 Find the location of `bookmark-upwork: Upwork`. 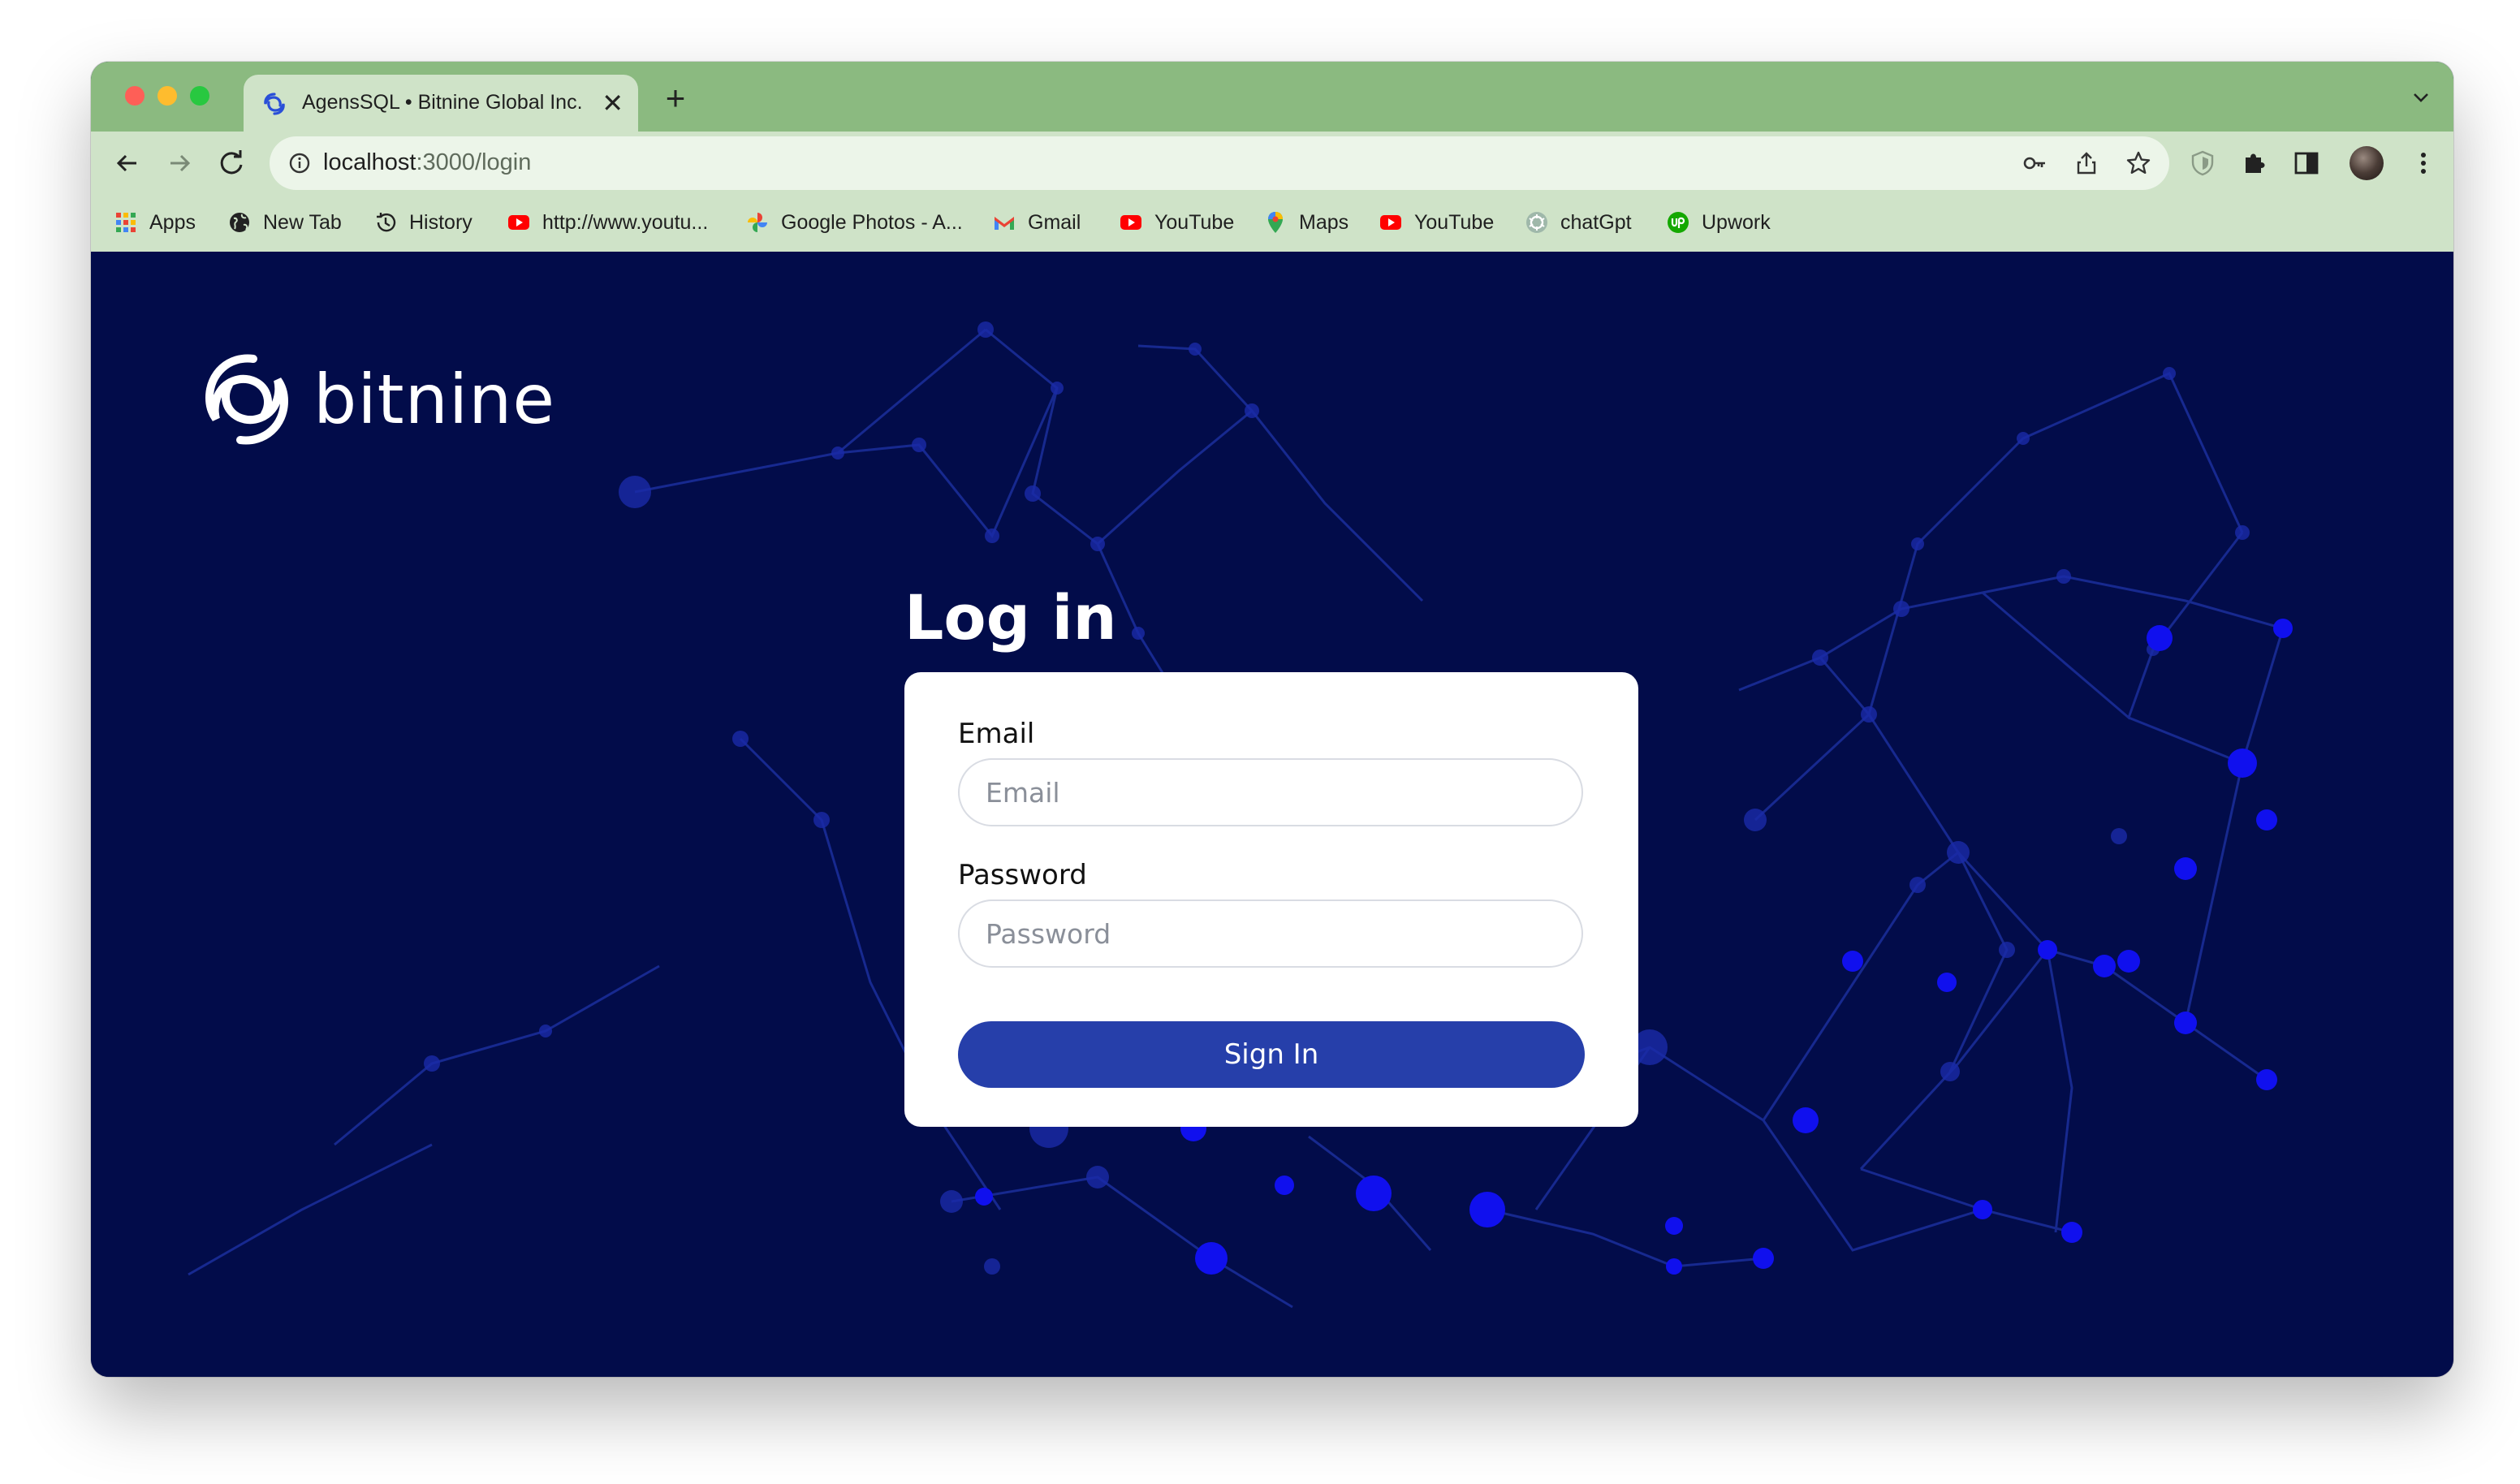

bookmark-upwork: Upwork is located at coordinates (1718, 222).